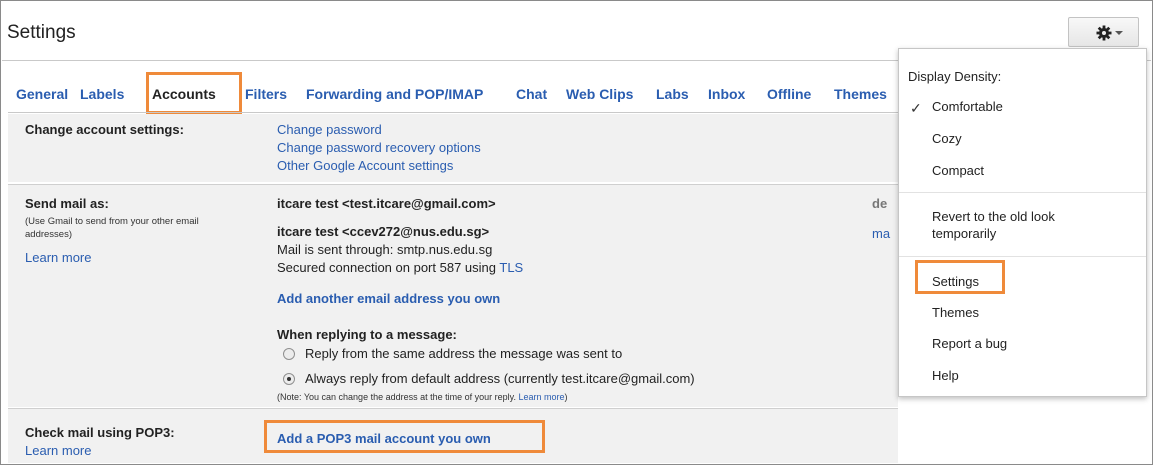  I want to click on menu-item-report-bug: Report a bug, so click(969, 343).